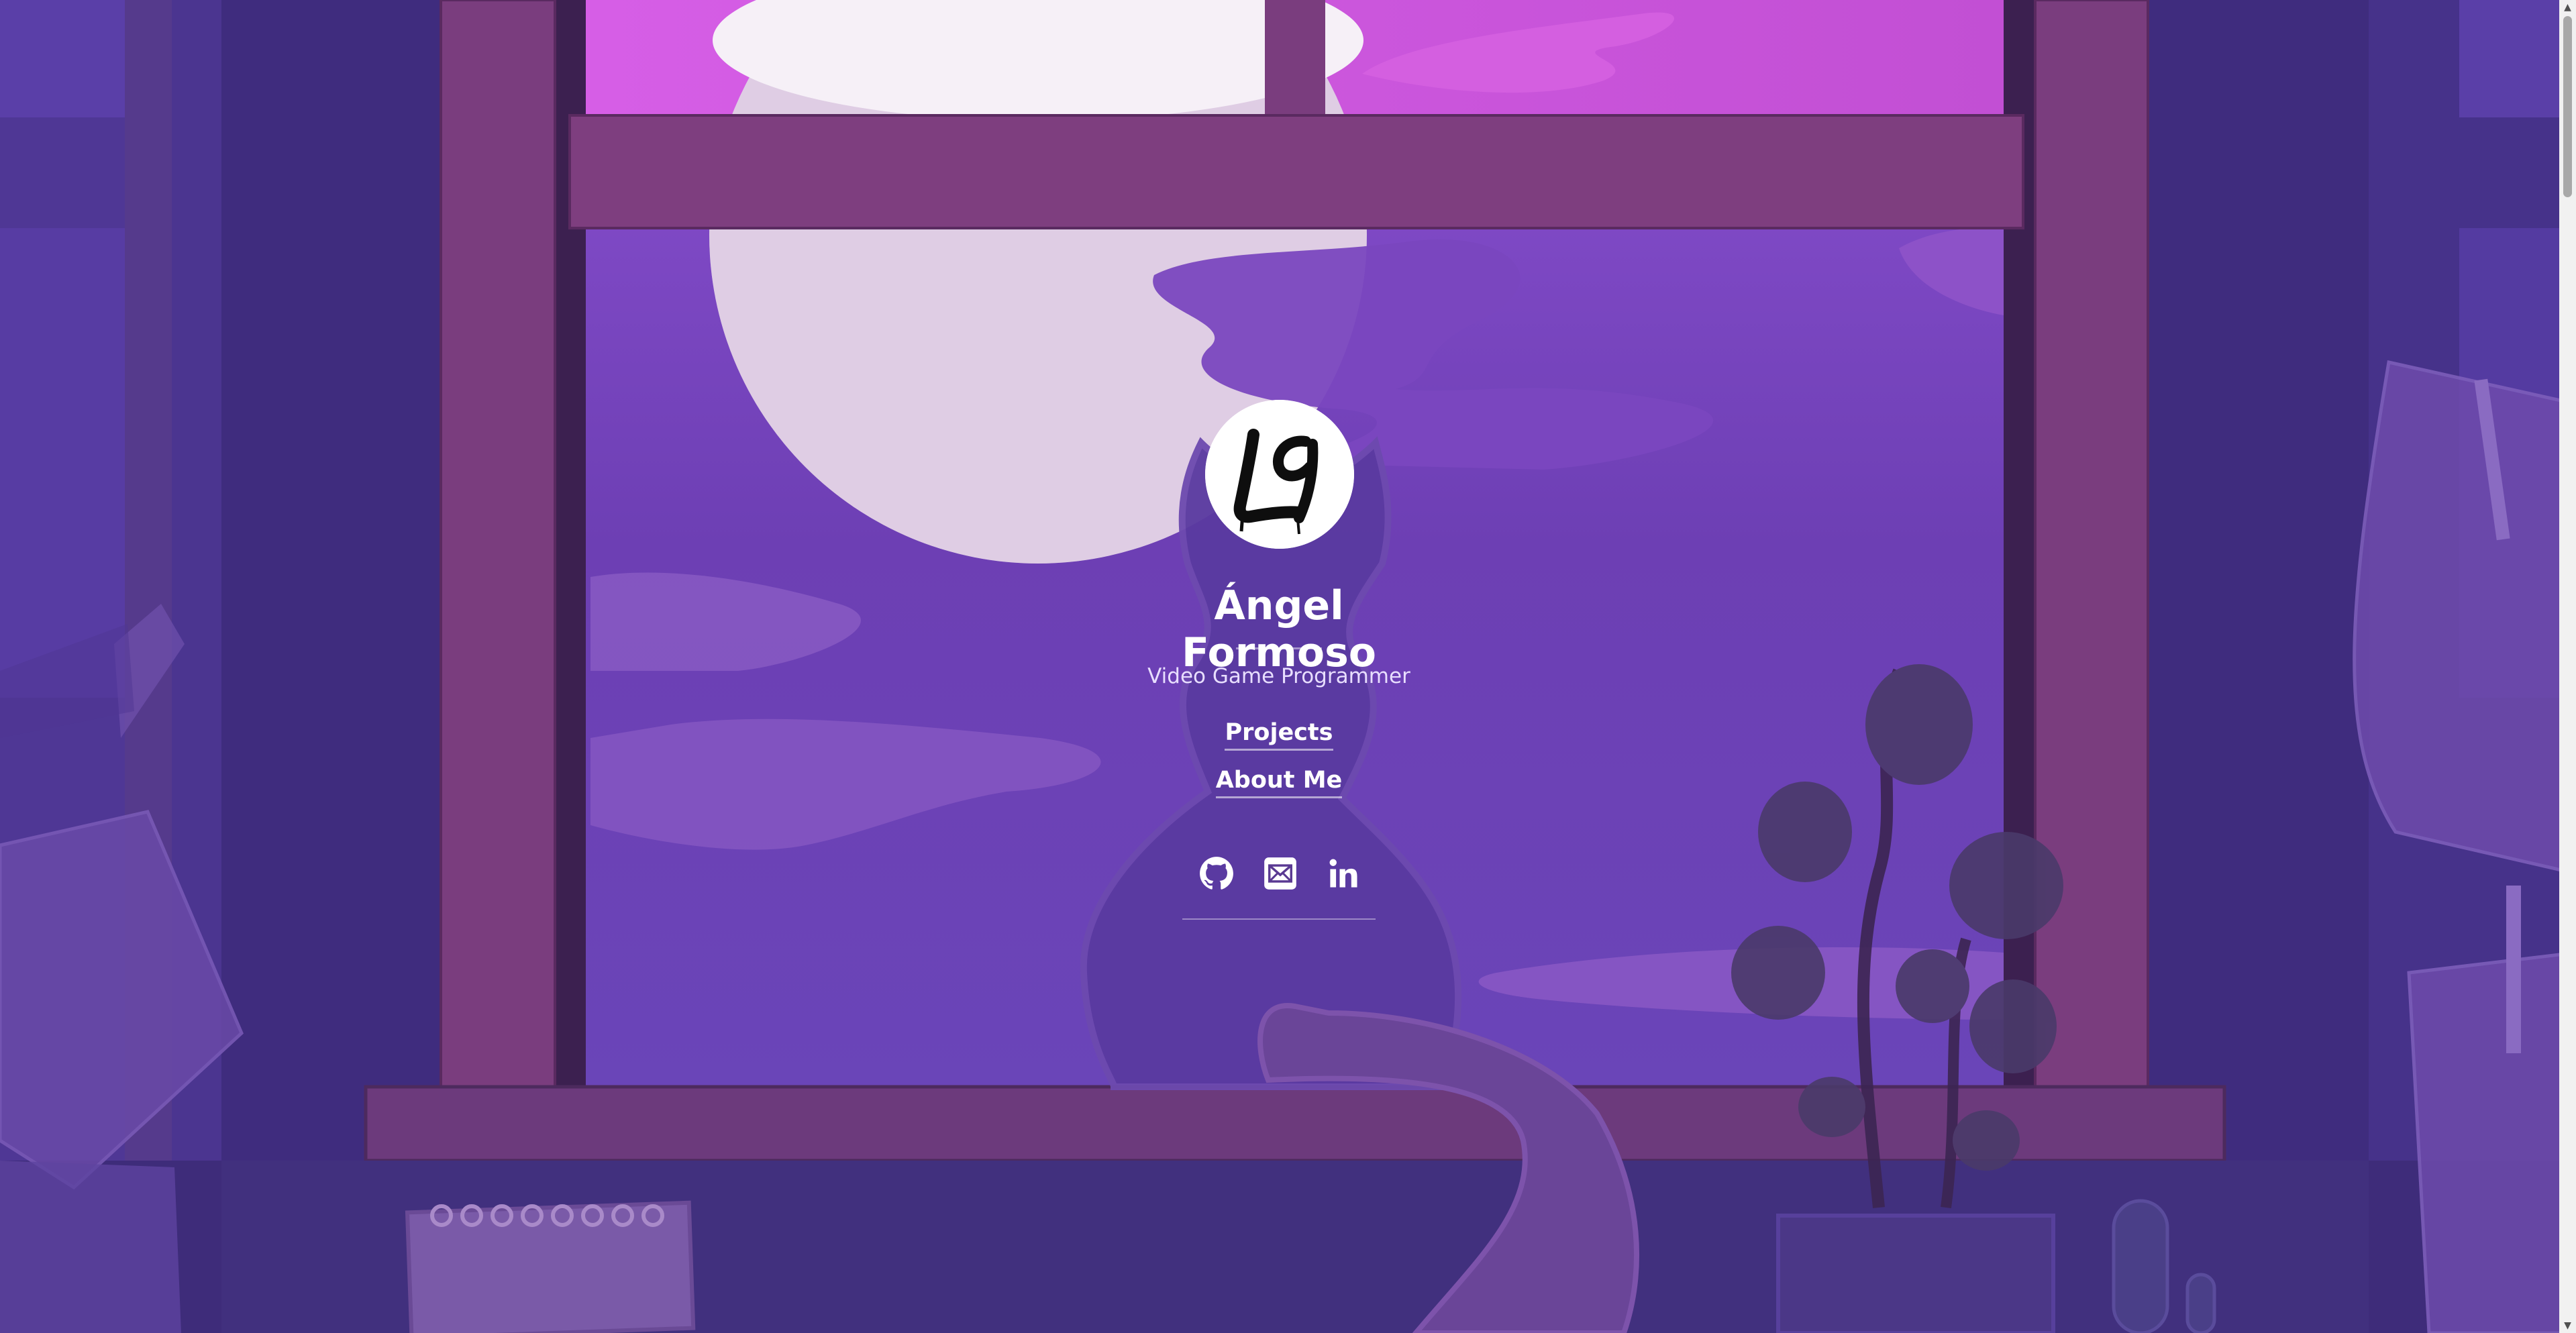  I want to click on profile-tagline: Video Game Programmer, so click(1278, 676).